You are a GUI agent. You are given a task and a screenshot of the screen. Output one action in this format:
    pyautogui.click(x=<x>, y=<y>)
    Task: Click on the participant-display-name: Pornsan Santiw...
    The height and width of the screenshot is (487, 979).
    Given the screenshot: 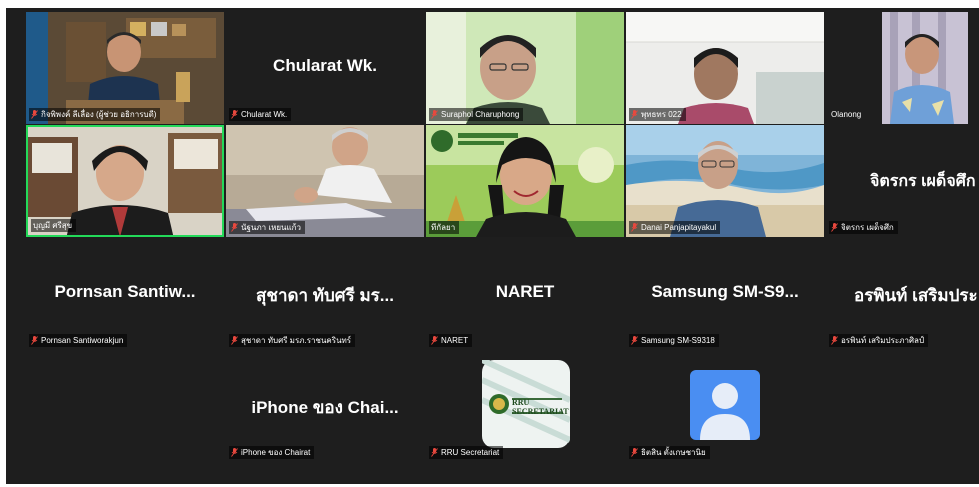 What is the action you would take?
    pyautogui.click(x=125, y=291)
    